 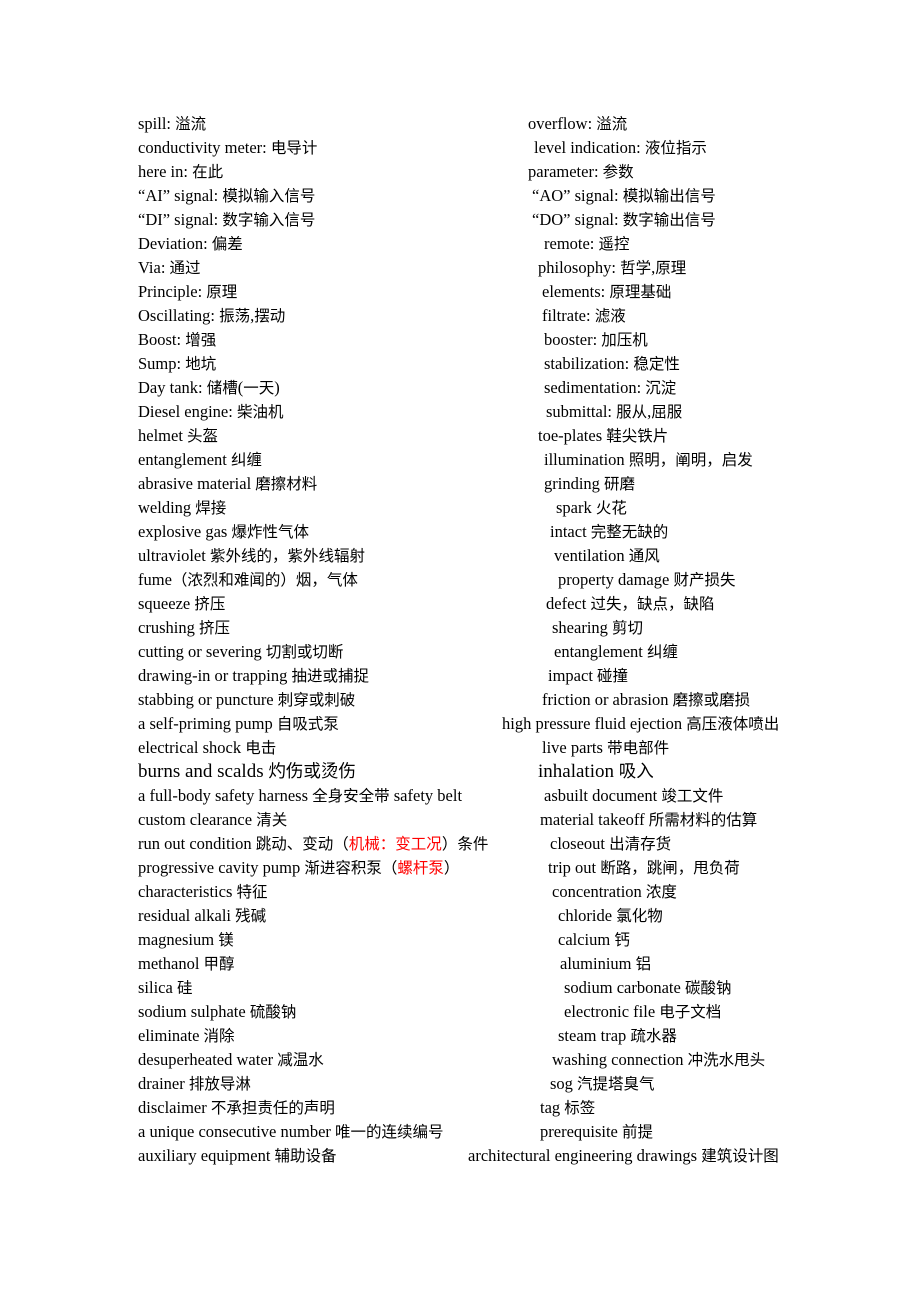 What do you see at coordinates (588, 675) in the screenshot?
I see `glossary-term-right: impact 碰撞` at bounding box center [588, 675].